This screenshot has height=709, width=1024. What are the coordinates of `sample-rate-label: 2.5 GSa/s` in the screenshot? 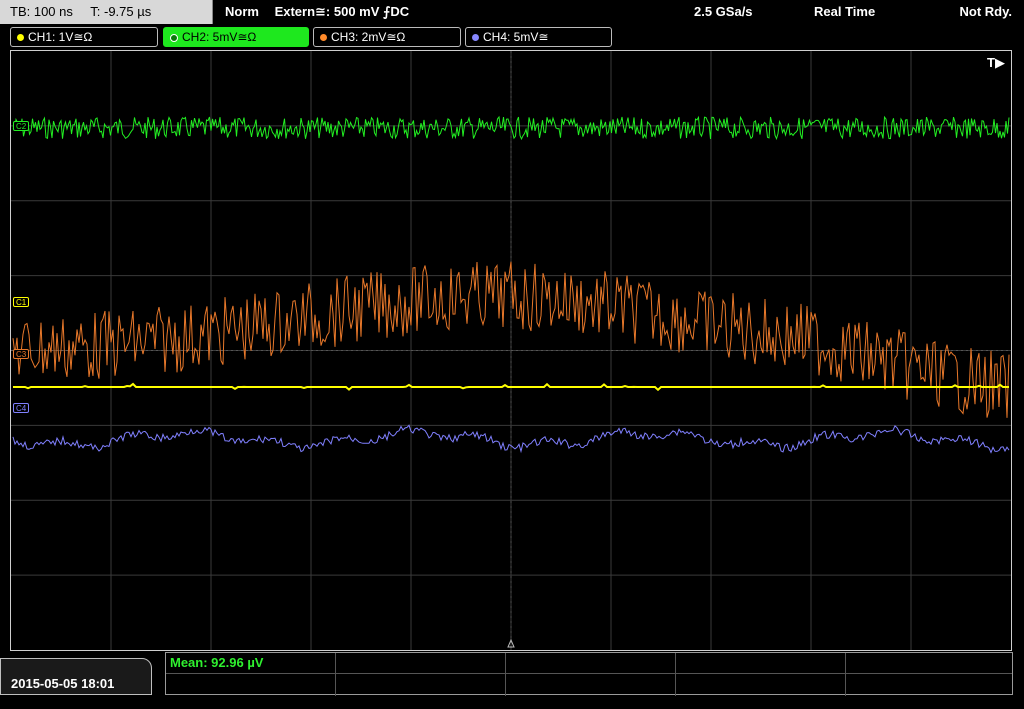 It's located at (723, 12).